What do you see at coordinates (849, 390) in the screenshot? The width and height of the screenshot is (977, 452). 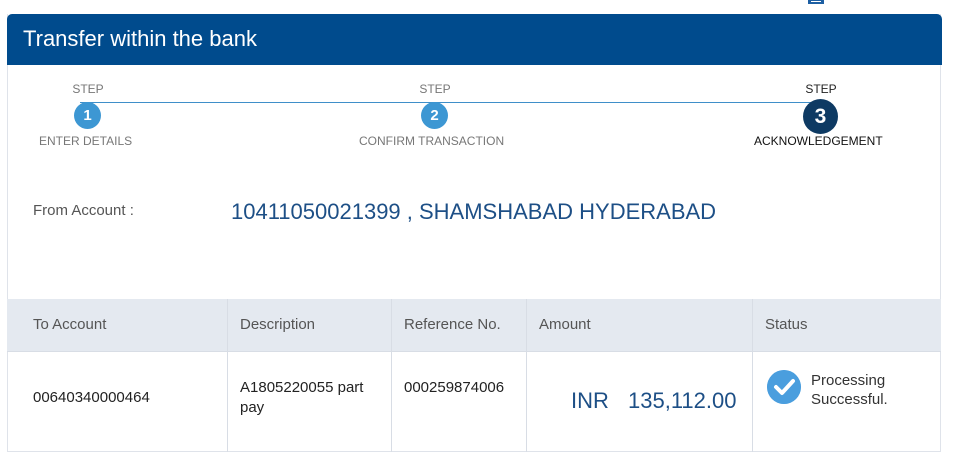 I see `status-text: Processing Successful.` at bounding box center [849, 390].